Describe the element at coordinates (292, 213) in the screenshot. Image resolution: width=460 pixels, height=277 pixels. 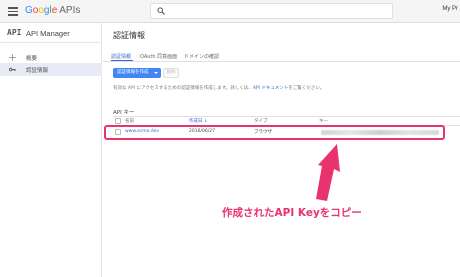
I see `annotation-callout: 作成されたAPI Keyをコピー` at that location.